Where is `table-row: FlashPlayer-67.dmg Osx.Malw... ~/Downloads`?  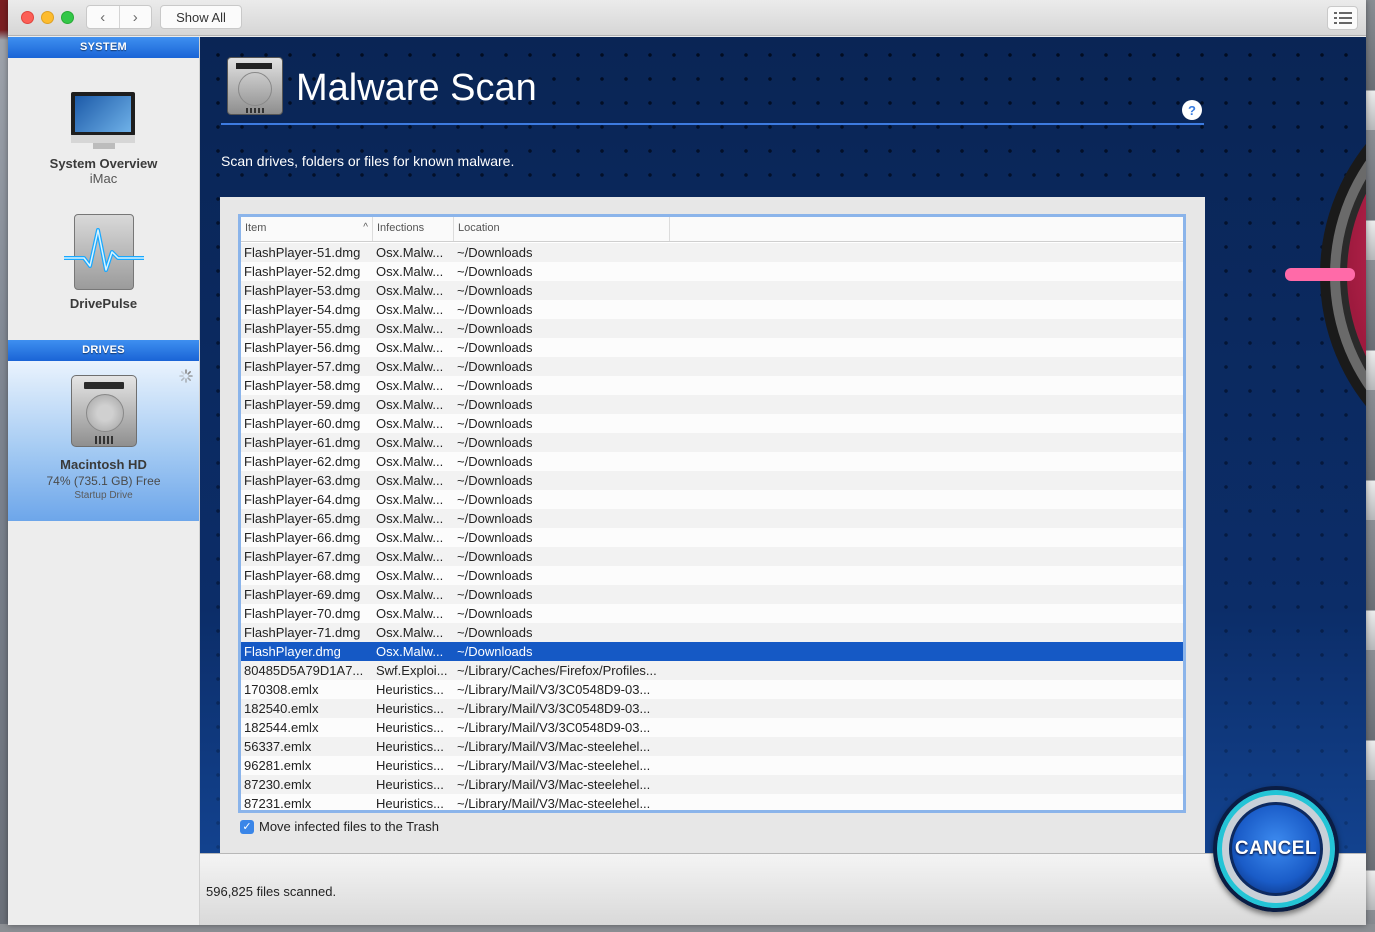 table-row: FlashPlayer-67.dmg Osx.Malw... ~/Downloads is located at coordinates (712, 556).